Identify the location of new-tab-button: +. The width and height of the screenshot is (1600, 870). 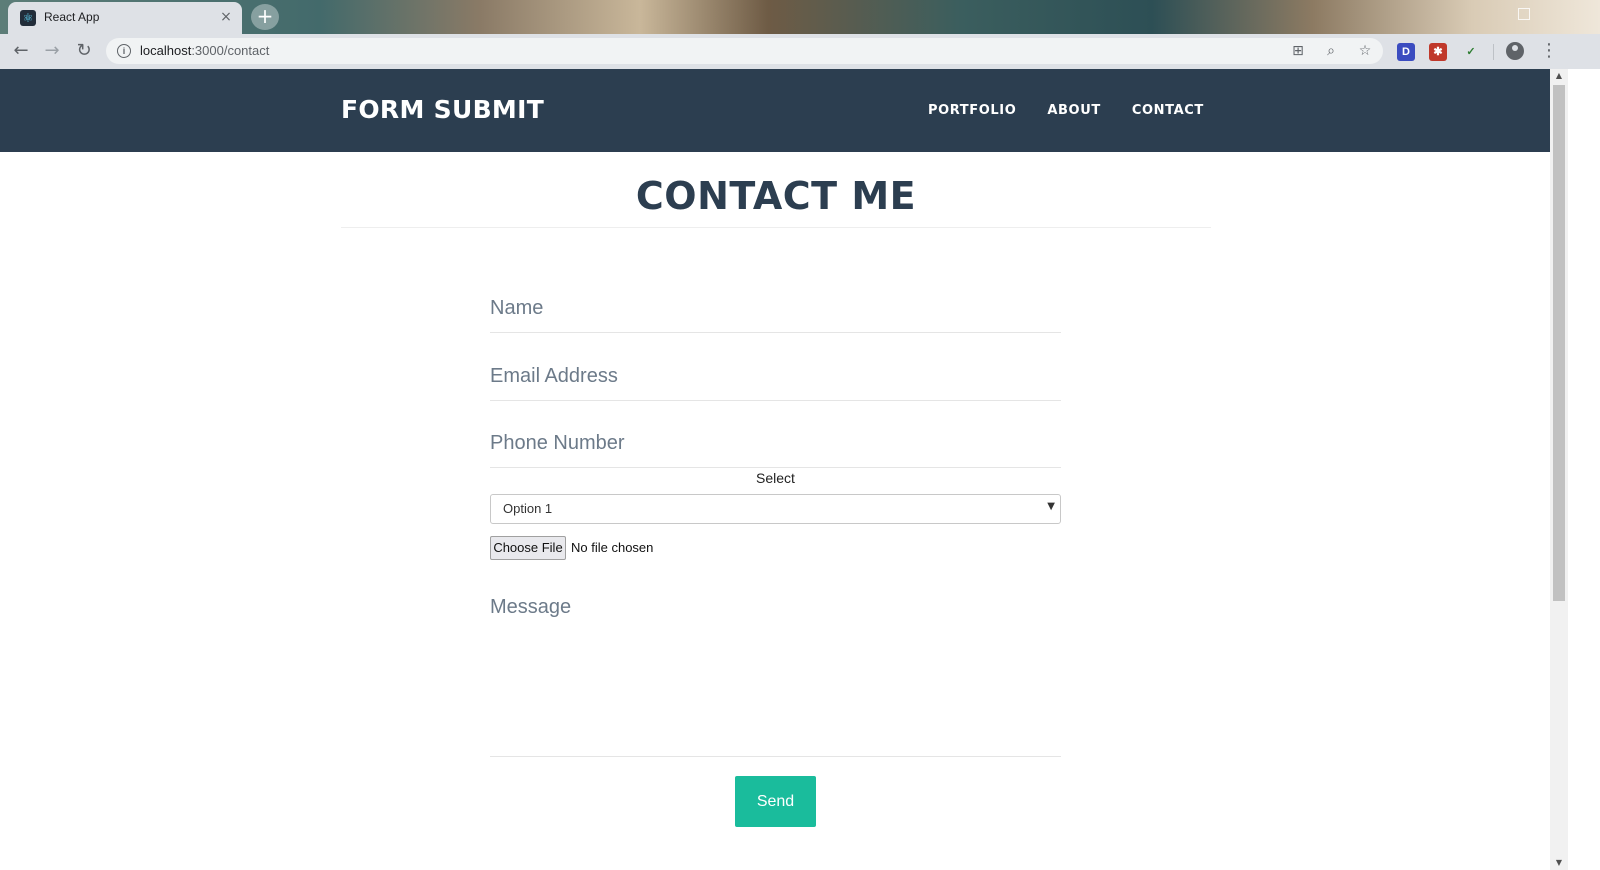
(265, 17).